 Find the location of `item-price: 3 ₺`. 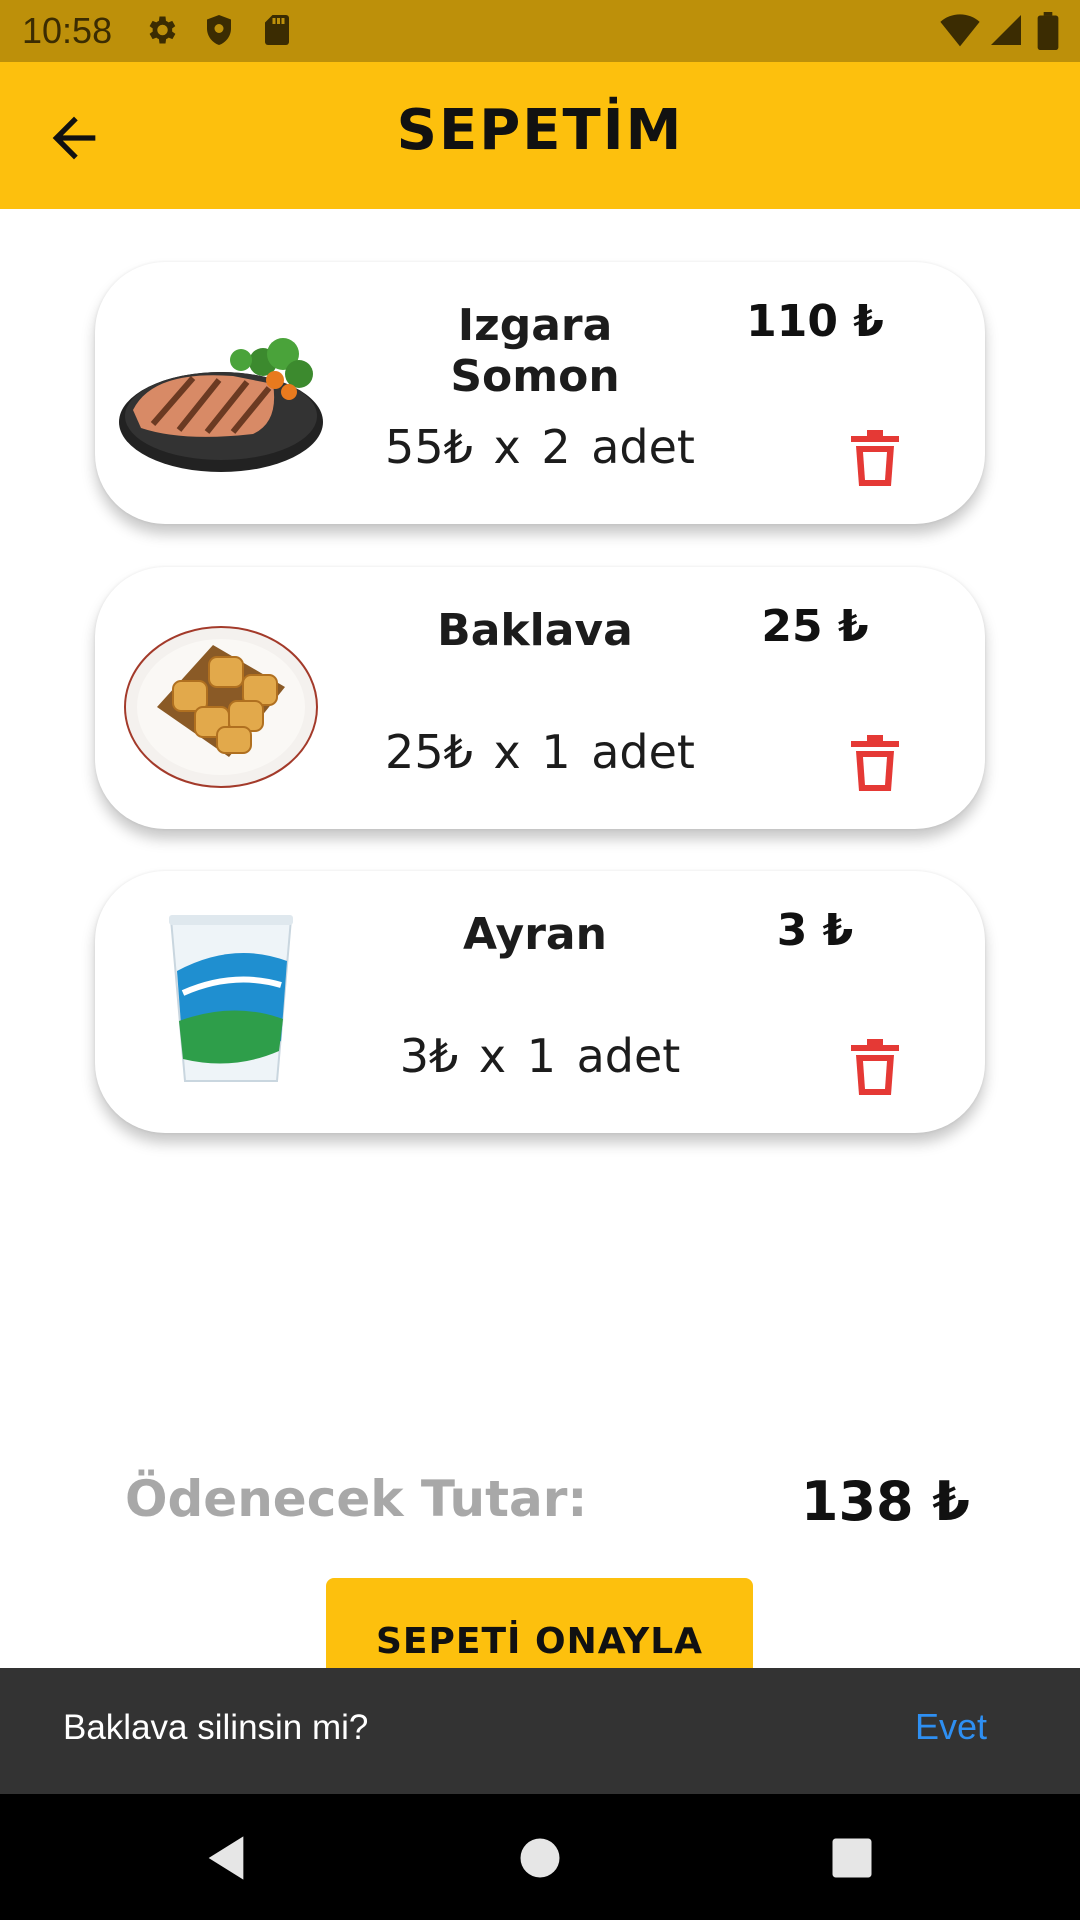

item-price: 3 ₺ is located at coordinates (815, 930).